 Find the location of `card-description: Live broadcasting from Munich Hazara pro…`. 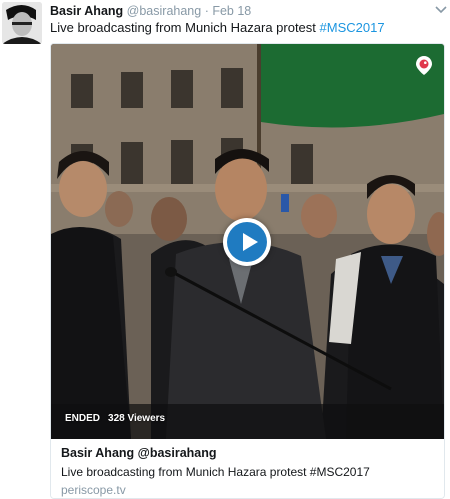

card-description: Live broadcasting from Munich Hazara pro… is located at coordinates (215, 472).